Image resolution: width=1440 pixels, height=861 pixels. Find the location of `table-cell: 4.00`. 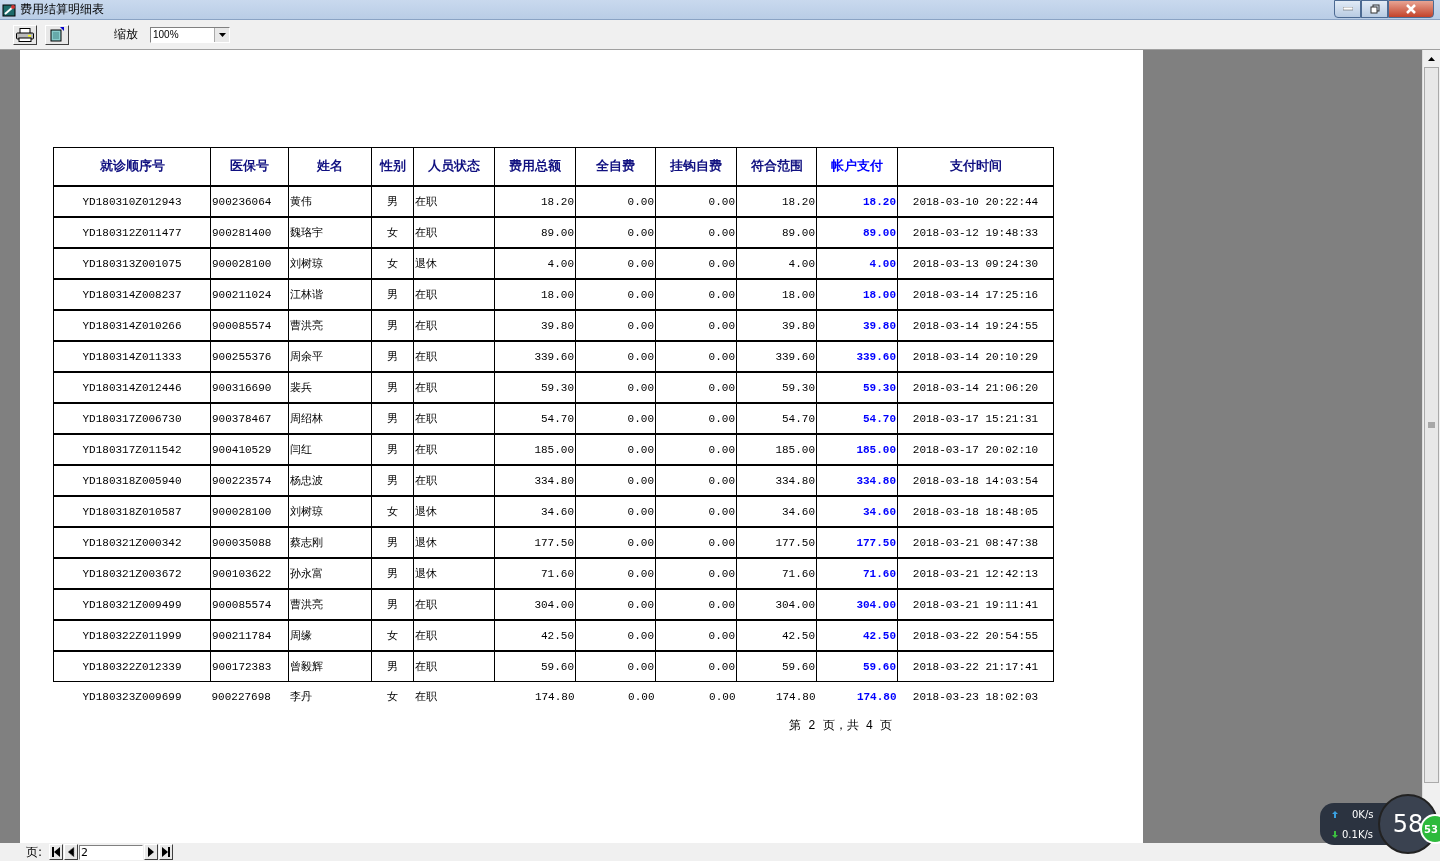

table-cell: 4.00 is located at coordinates (857, 263).